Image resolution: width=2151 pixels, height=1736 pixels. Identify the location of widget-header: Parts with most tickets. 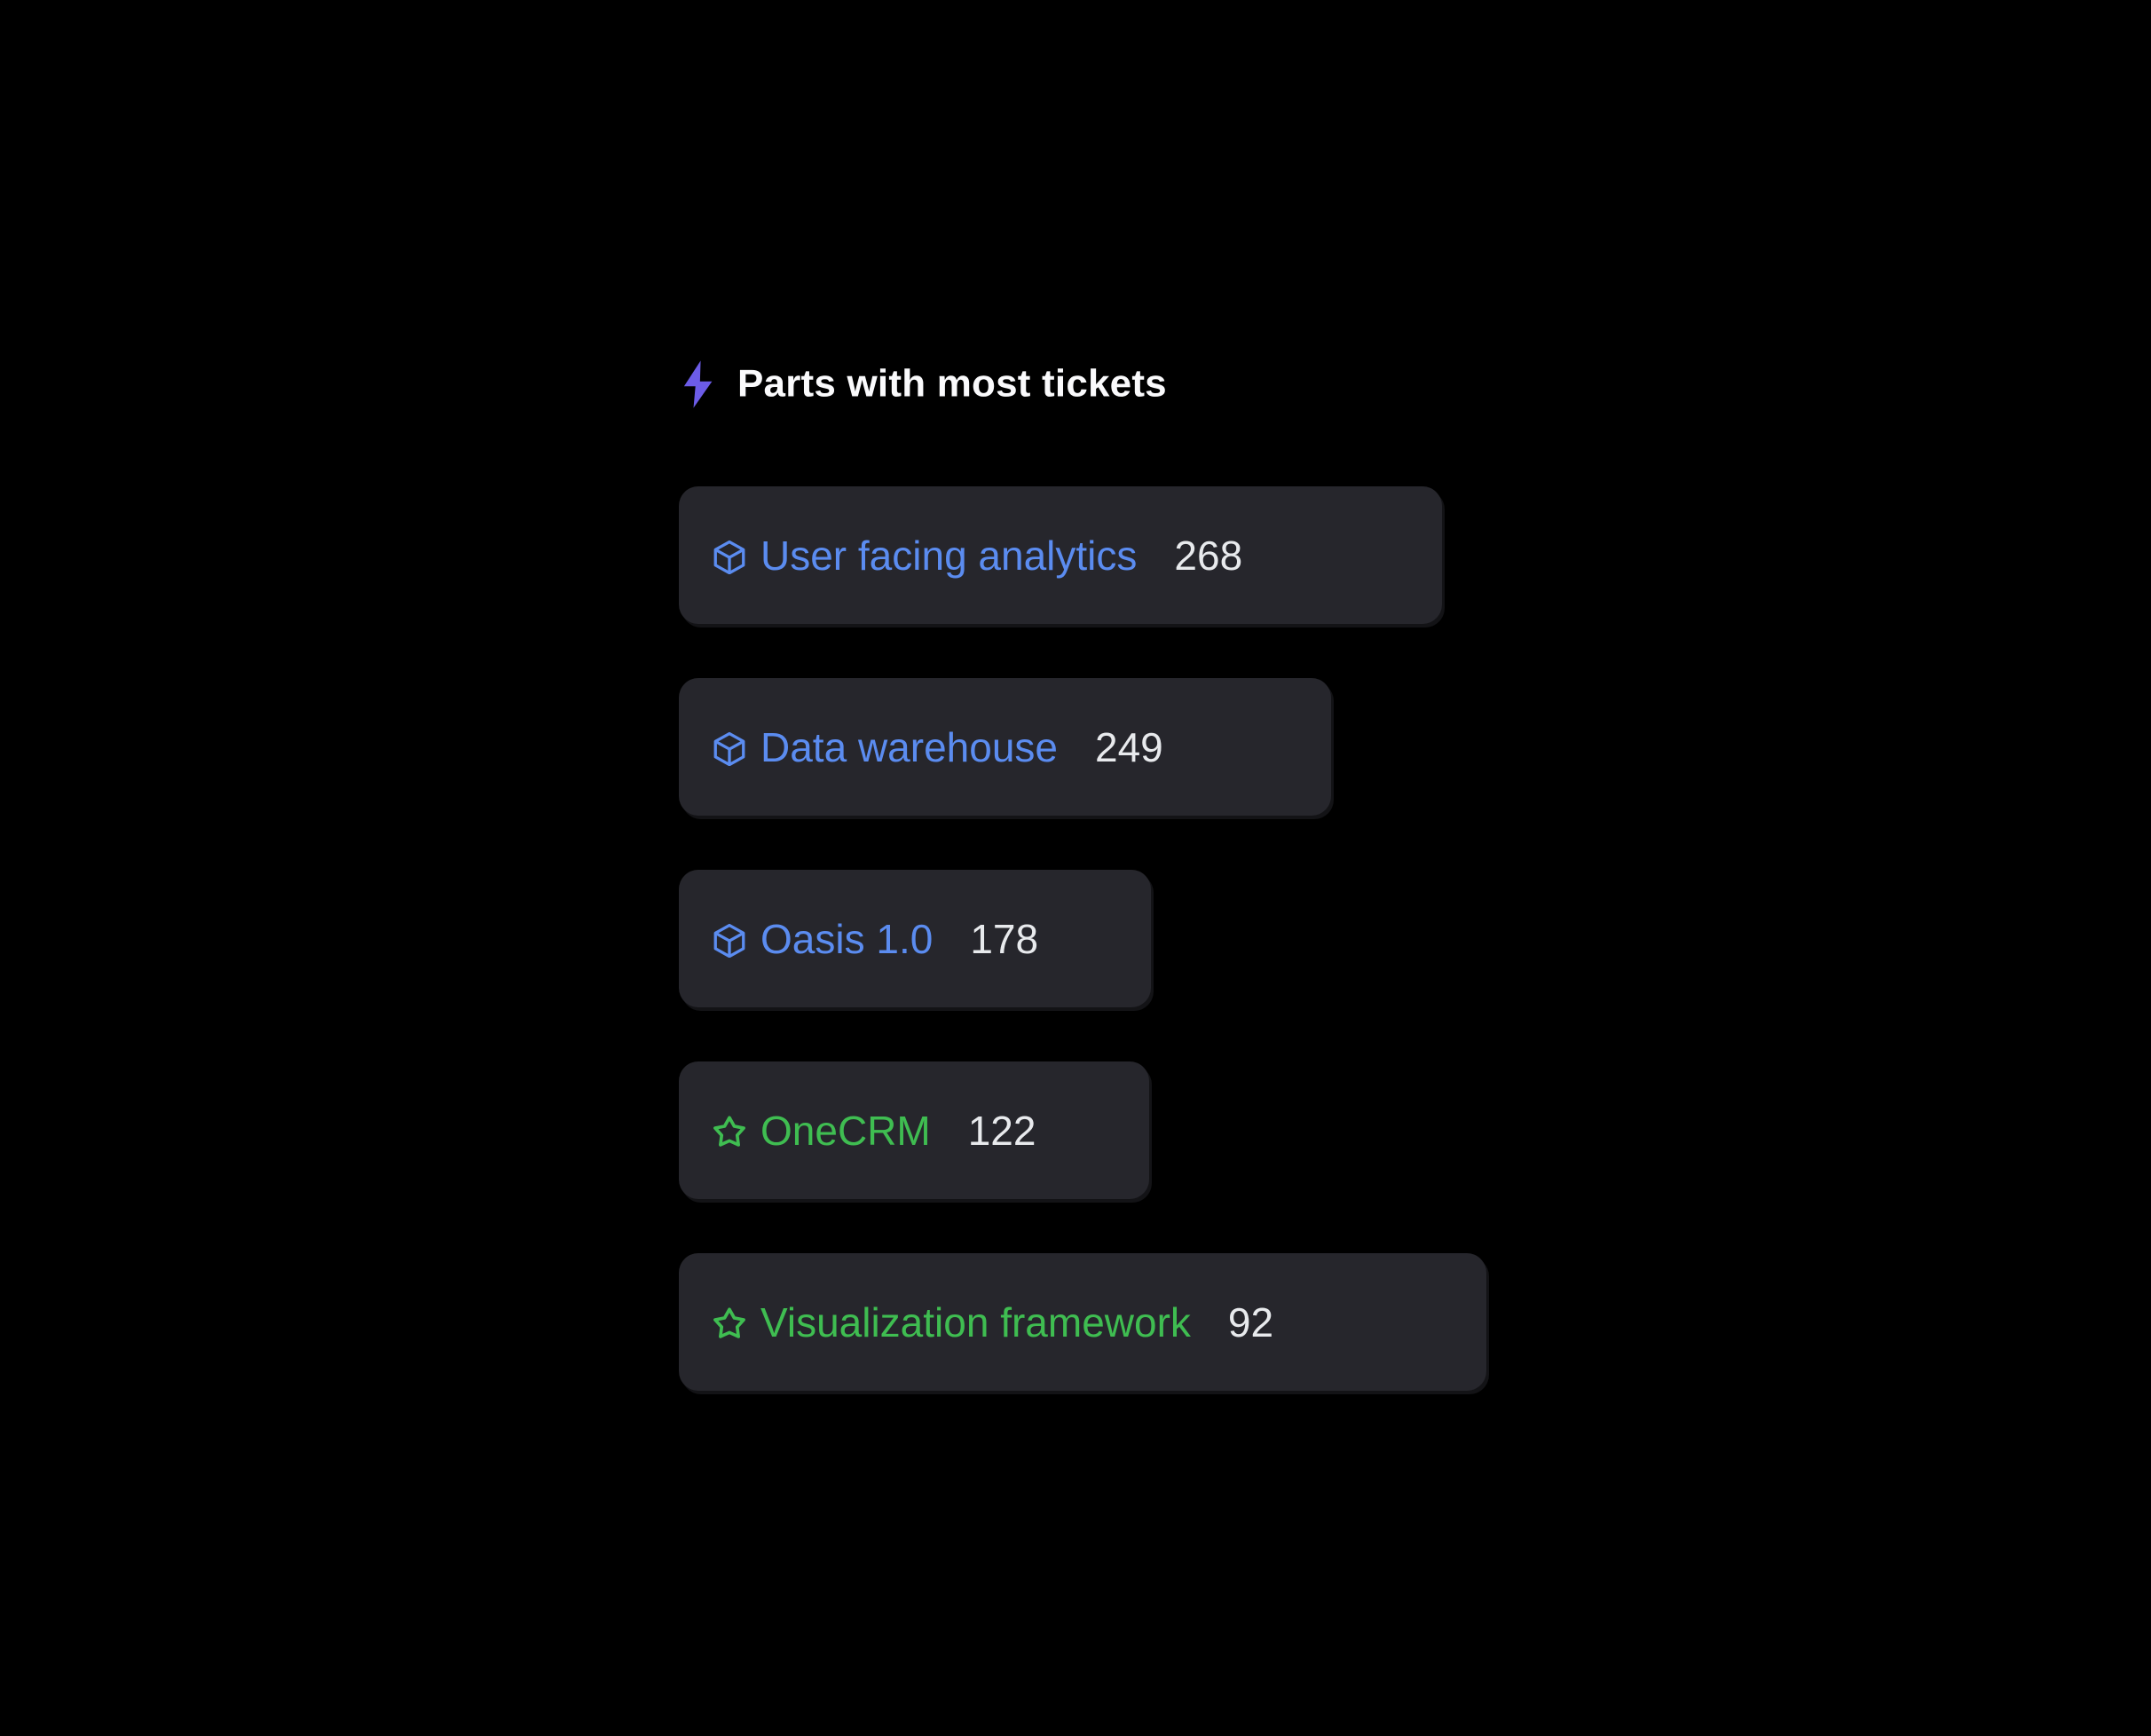
(923, 384).